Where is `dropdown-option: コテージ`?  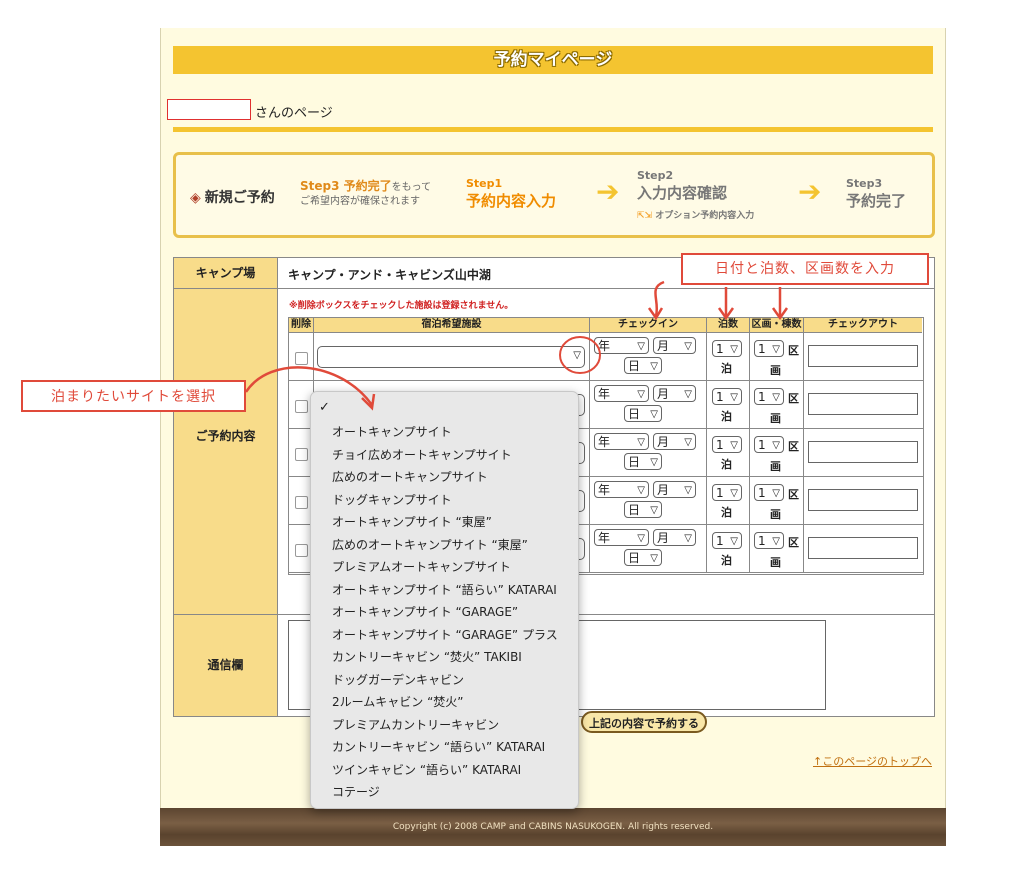 dropdown-option: コテージ is located at coordinates (356, 791).